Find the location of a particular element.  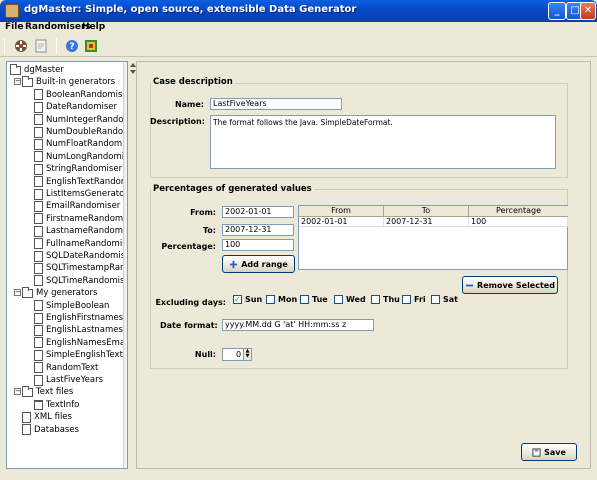

new-document-icon is located at coordinates (41, 46).